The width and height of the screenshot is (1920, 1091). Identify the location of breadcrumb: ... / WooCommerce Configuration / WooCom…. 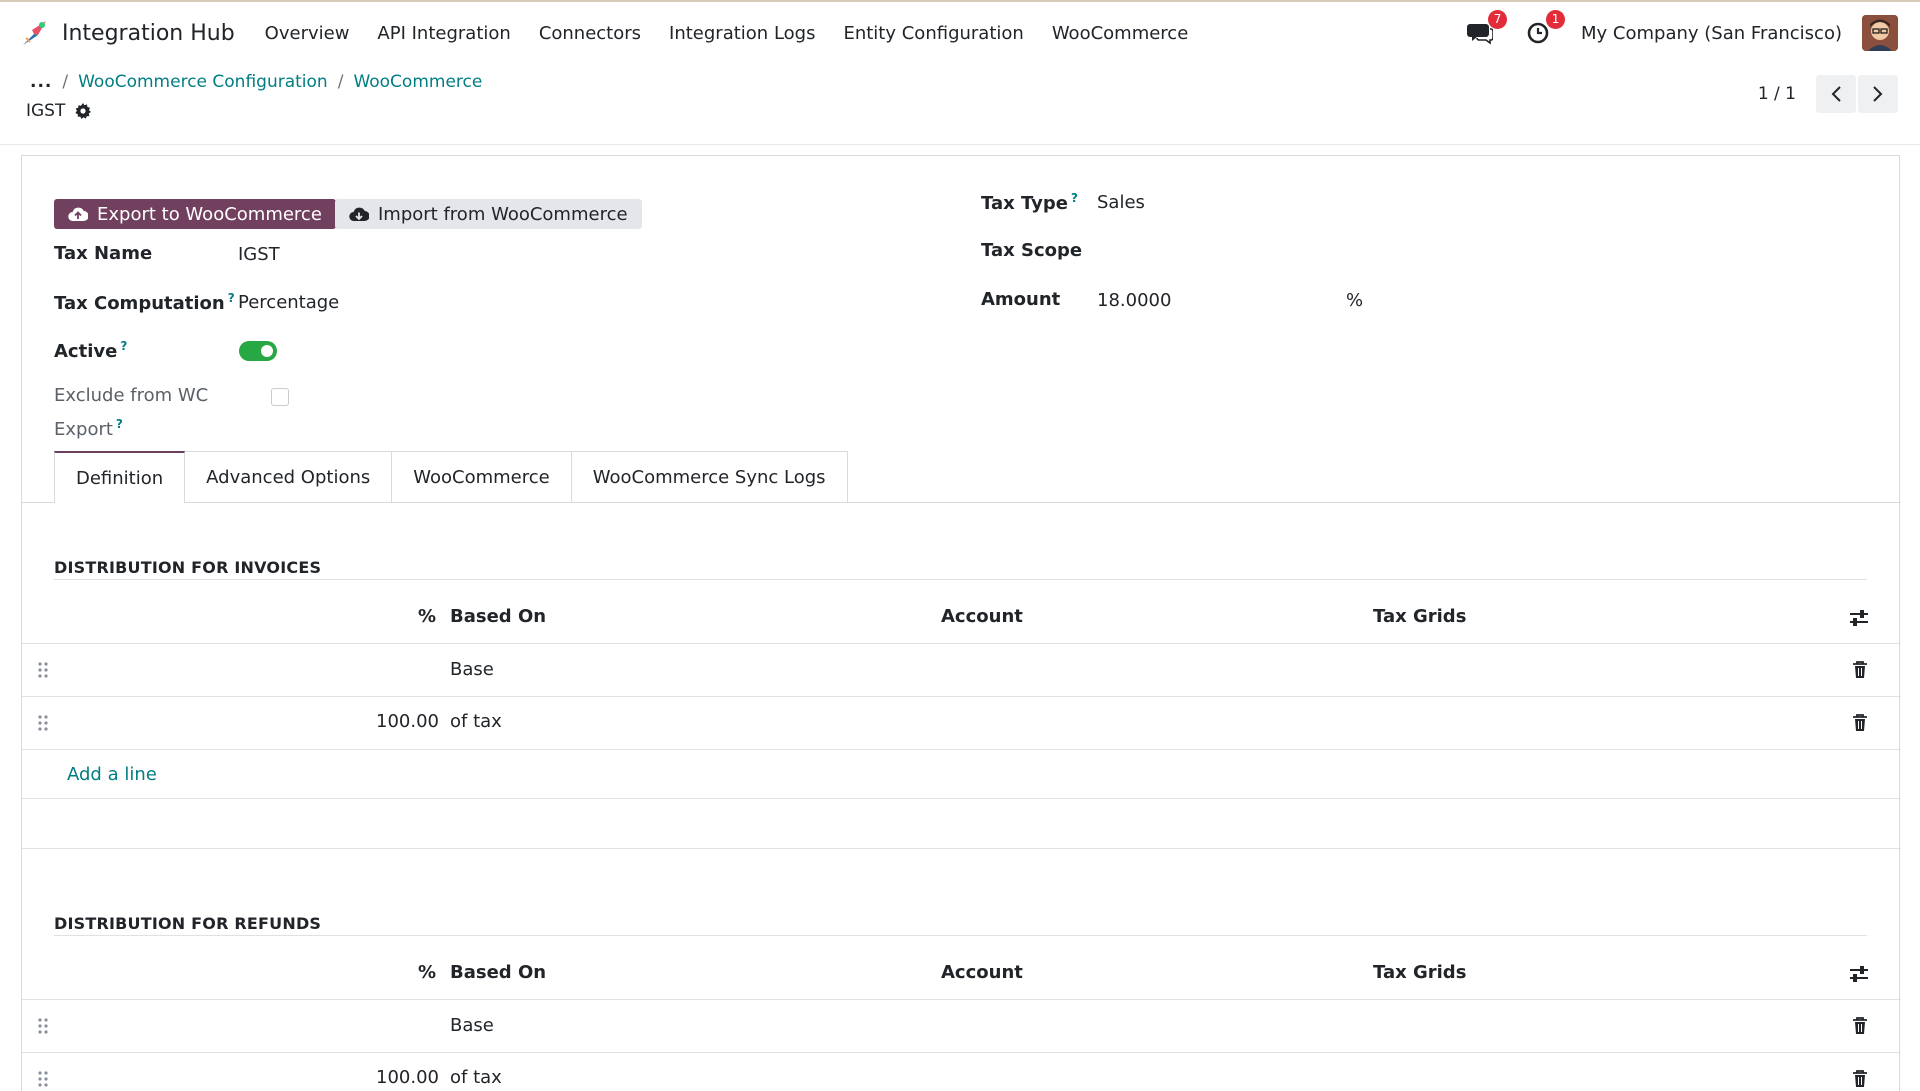
(256, 82).